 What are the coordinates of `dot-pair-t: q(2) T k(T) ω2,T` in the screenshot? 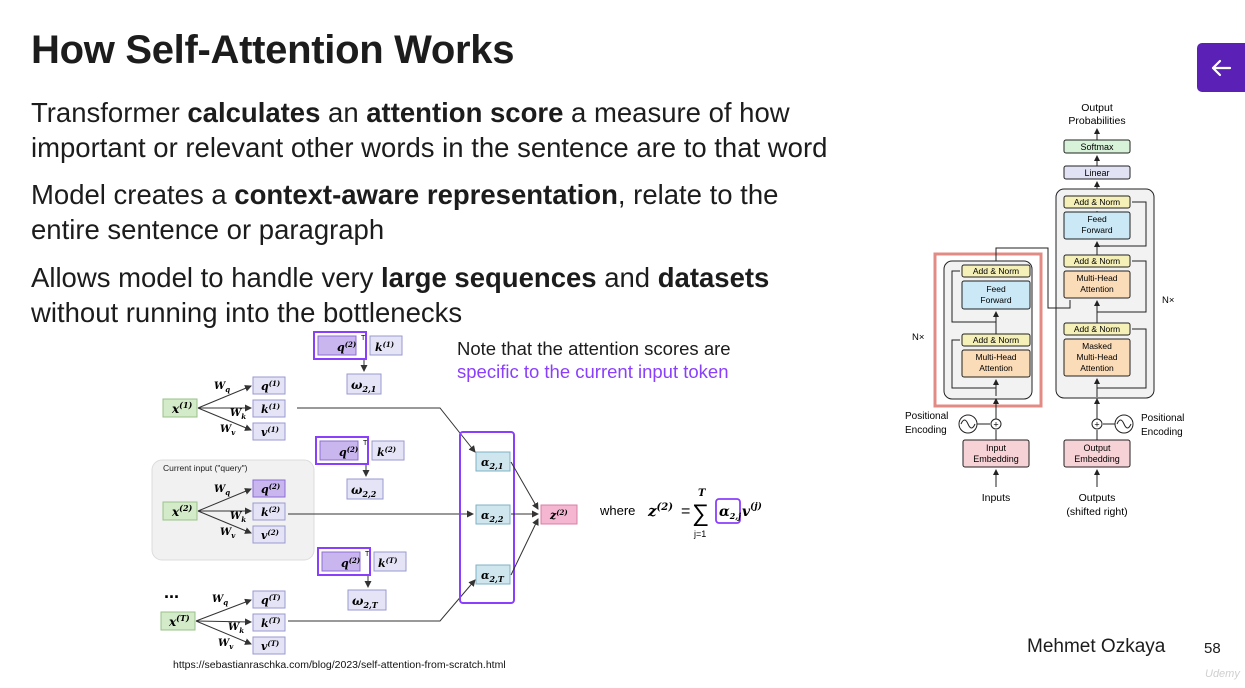 It's located at (362, 579).